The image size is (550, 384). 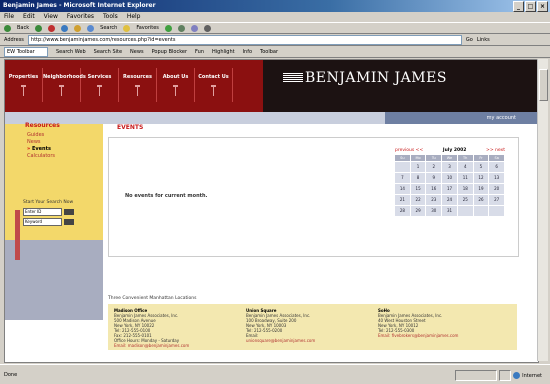 What do you see at coordinates (100, 85) in the screenshot?
I see `nav-services: Services` at bounding box center [100, 85].